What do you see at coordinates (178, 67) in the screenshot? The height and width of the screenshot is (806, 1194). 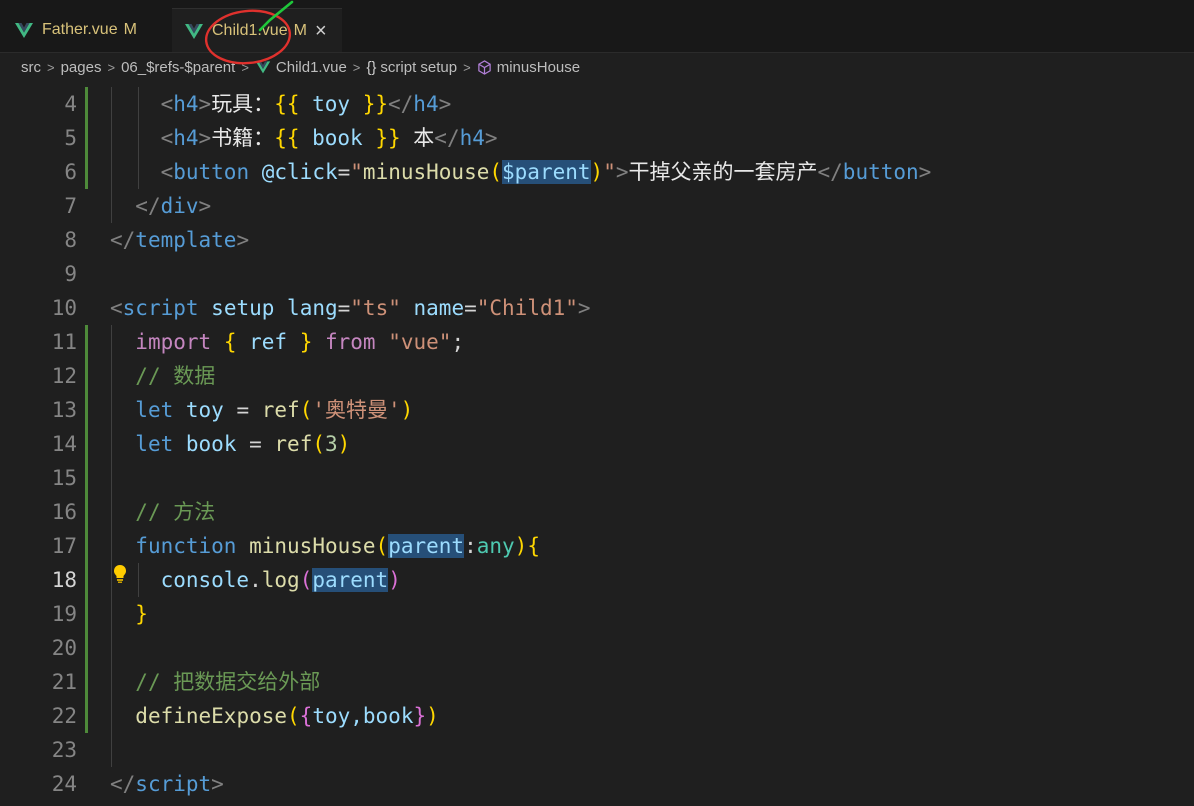 I see `breadcrumb-item-folder: 06_$refs-$parent` at bounding box center [178, 67].